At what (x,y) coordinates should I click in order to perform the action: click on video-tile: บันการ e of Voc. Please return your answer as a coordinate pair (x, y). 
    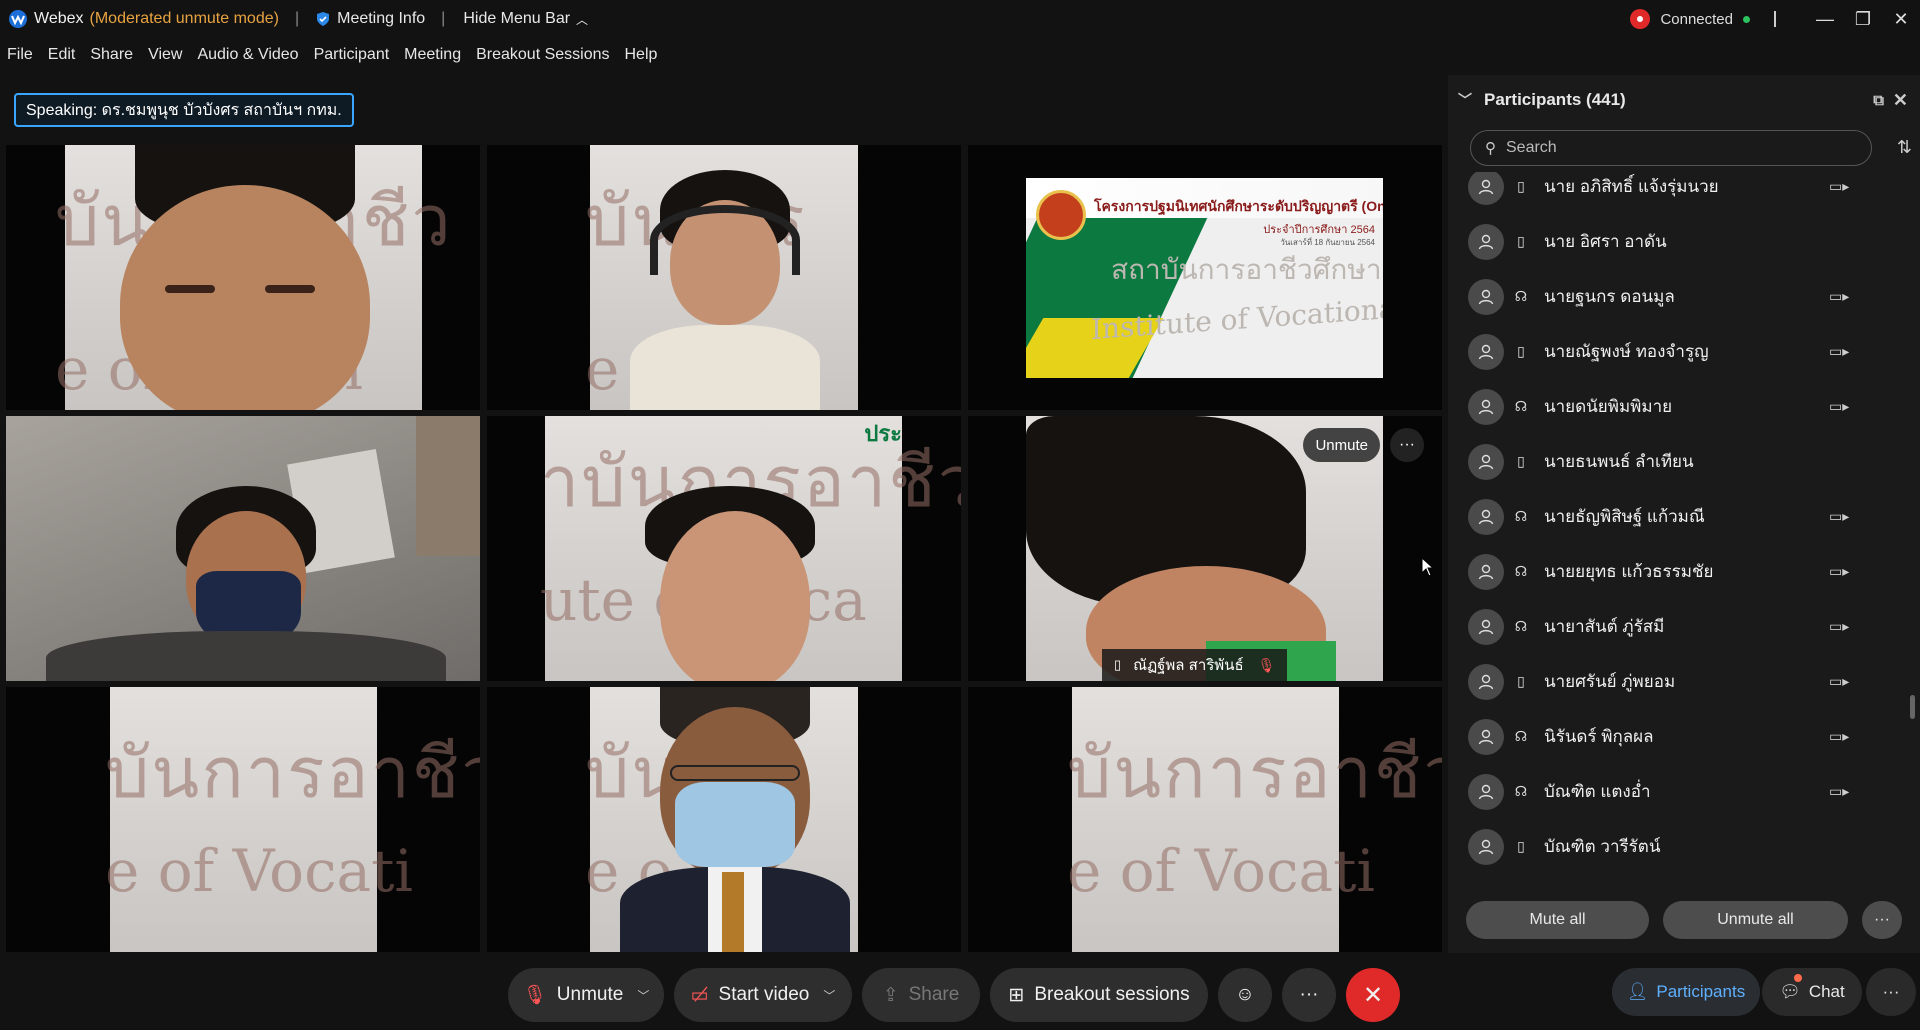
    Looking at the image, I should click on (724, 277).